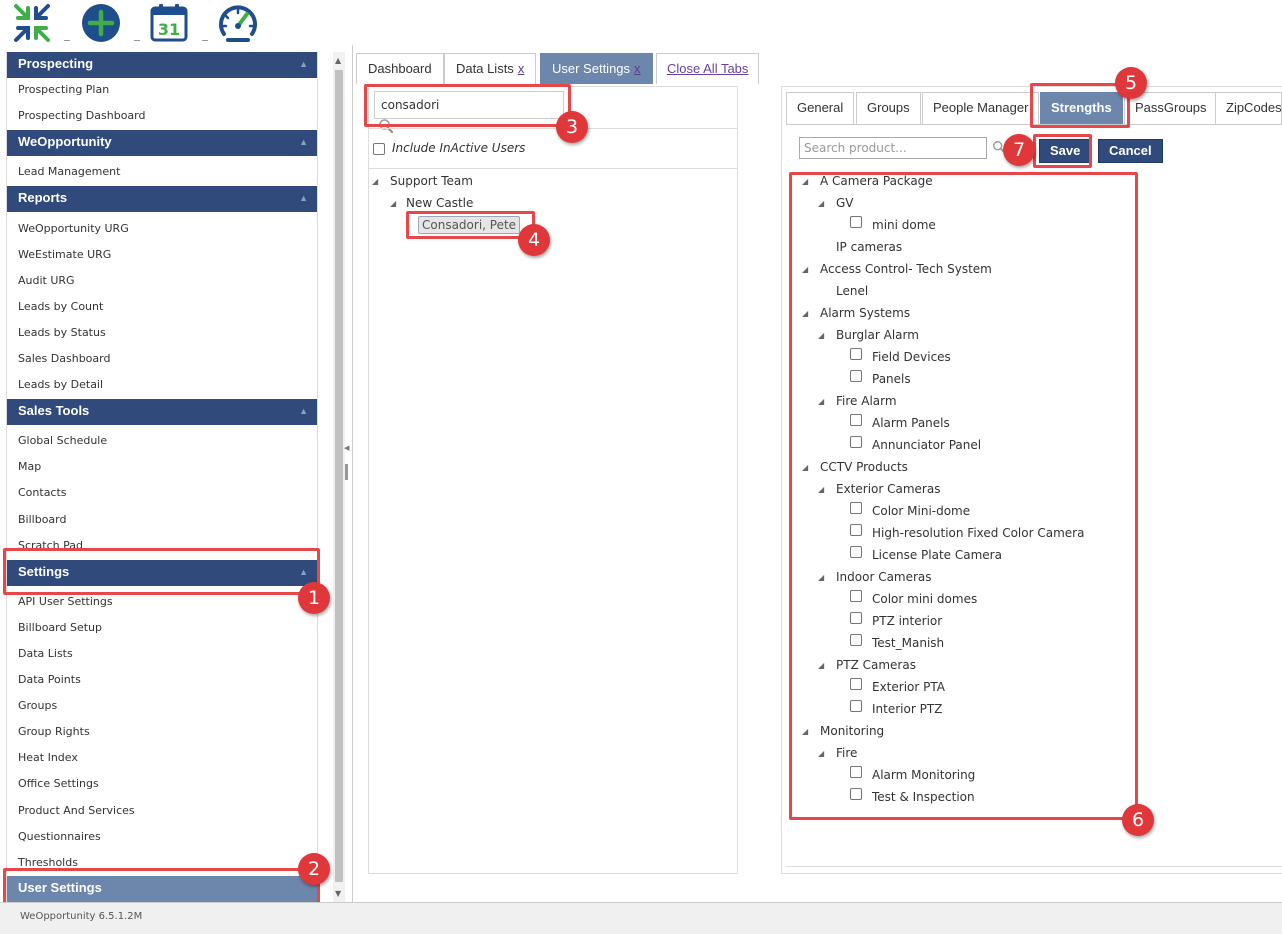 Image resolution: width=1282 pixels, height=934 pixels. I want to click on close-all-tabs-link: Close All Tabs, so click(708, 68).